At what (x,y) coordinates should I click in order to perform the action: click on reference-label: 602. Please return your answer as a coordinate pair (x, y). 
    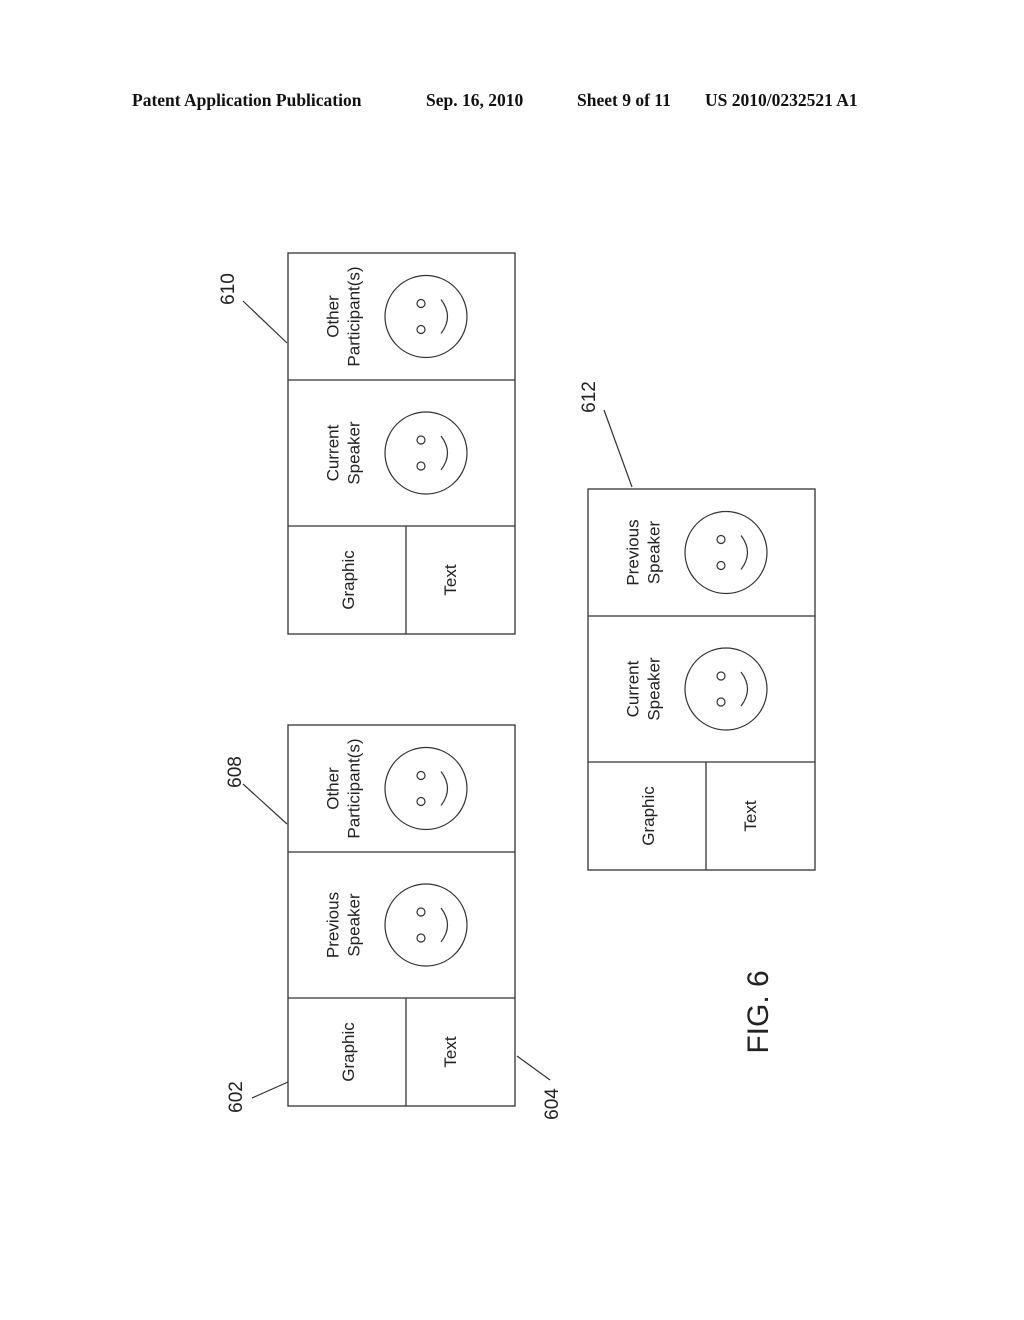
    Looking at the image, I should click on (236, 1097).